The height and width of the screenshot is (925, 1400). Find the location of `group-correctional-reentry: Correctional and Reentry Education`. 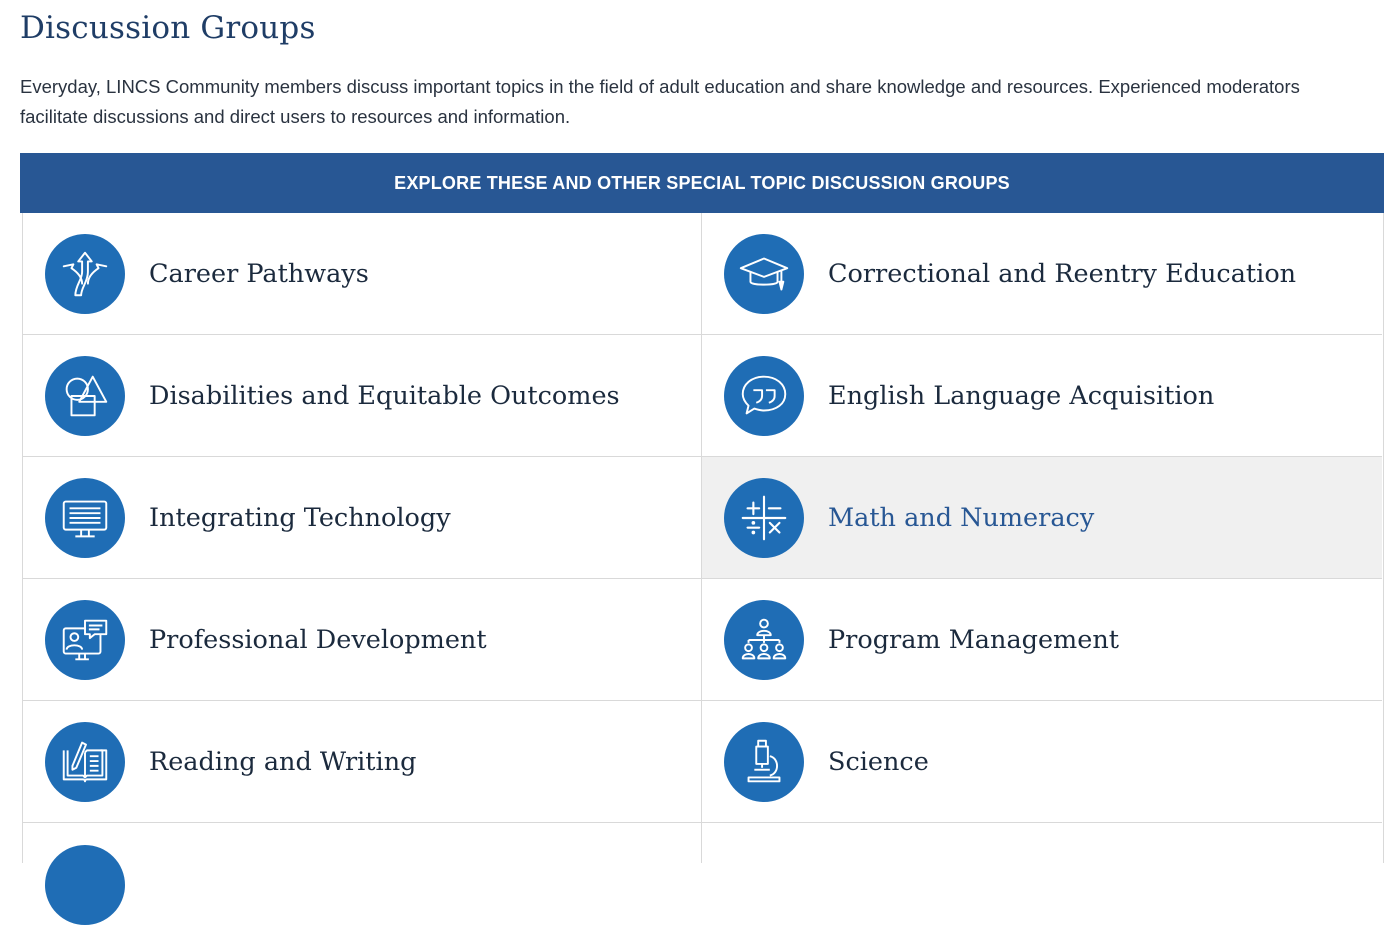

group-correctional-reentry: Correctional and Reentry Education is located at coordinates (1042, 274).